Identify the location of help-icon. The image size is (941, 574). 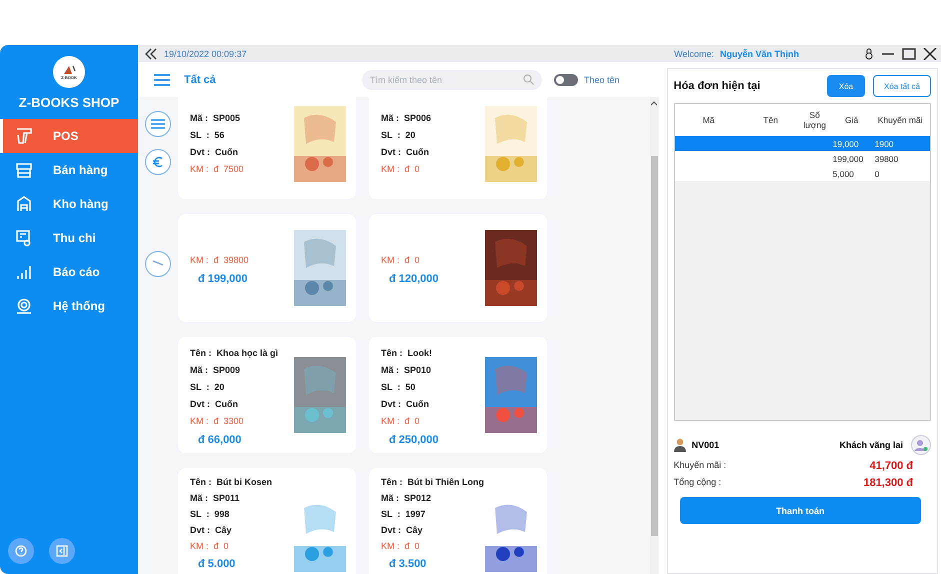
(21, 551).